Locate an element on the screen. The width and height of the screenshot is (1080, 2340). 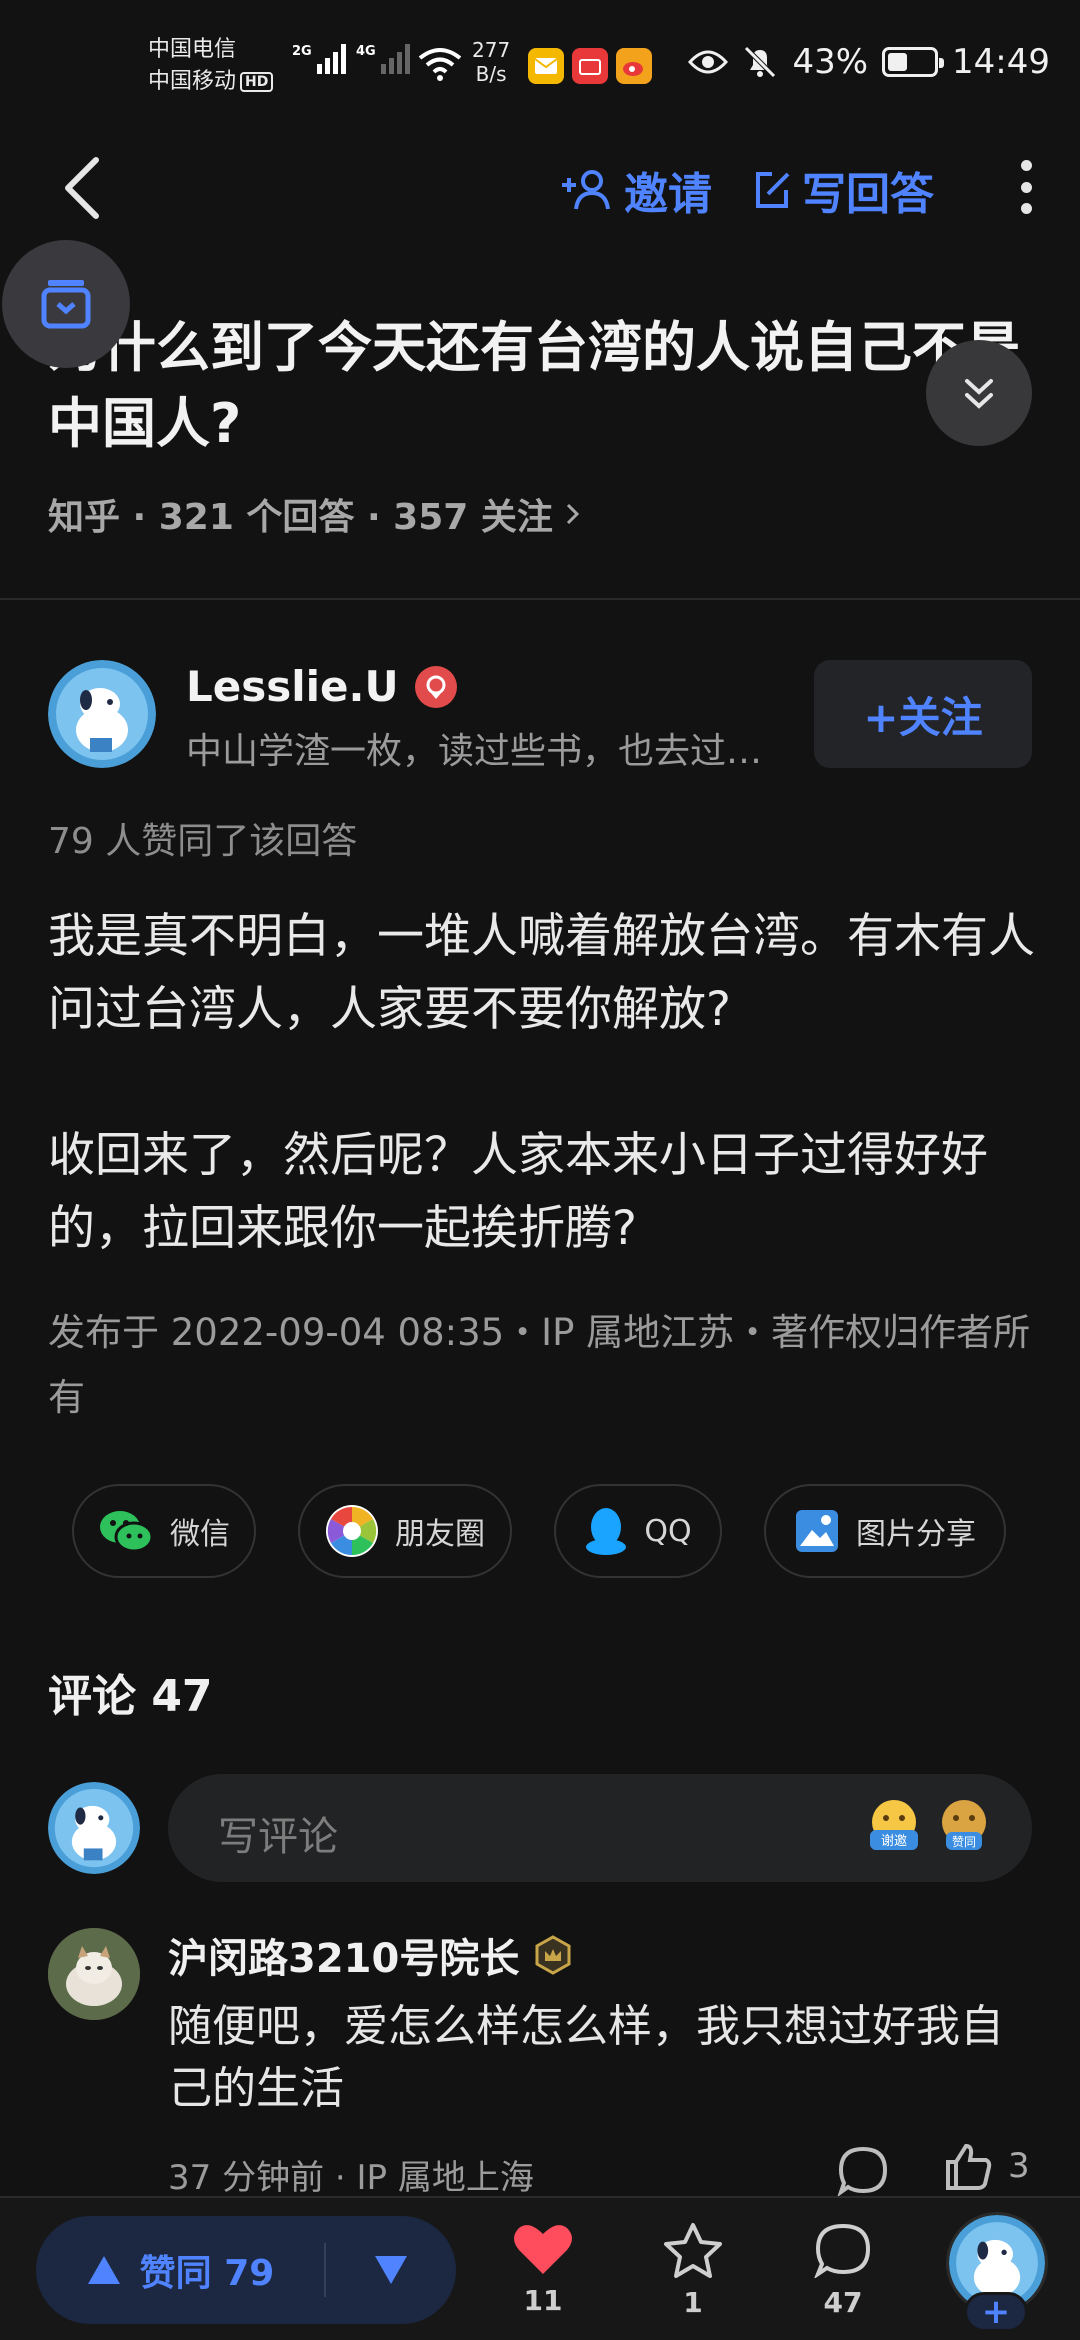
comment-like-count: 3 is located at coordinates (1019, 2166).